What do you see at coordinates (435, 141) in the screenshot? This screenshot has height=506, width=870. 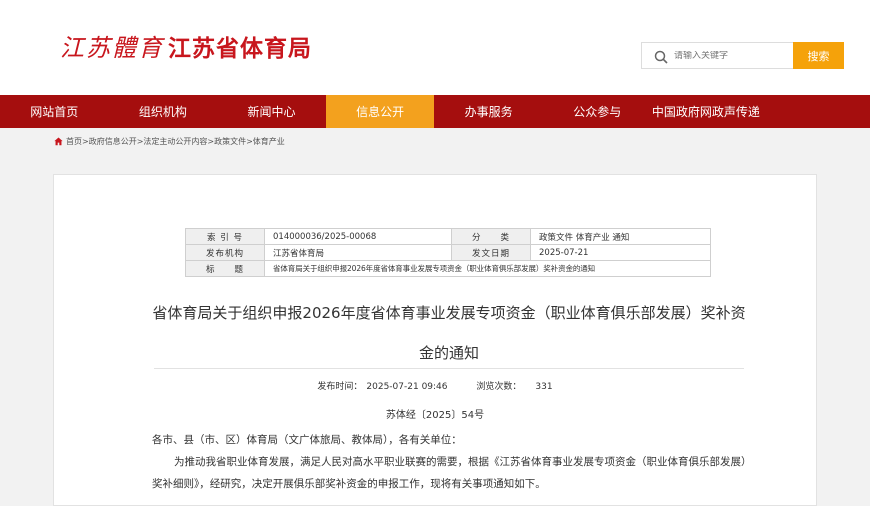 I see `breadcrumb: 首页>政府信息公开>法定主动公开内容>政策文件>体育产业` at bounding box center [435, 141].